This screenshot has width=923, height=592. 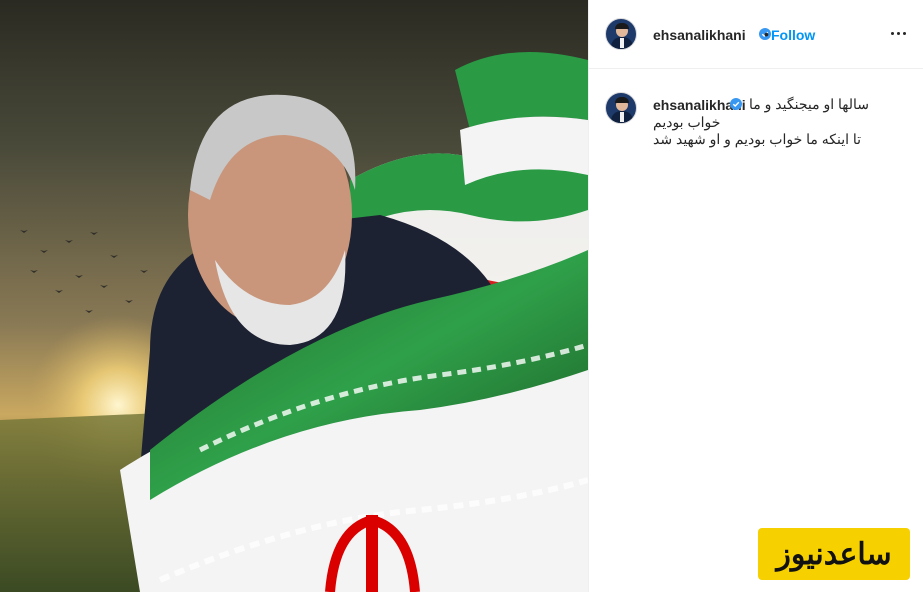 What do you see at coordinates (809, 104) in the screenshot?
I see `caption-text-line-1: سالها او میجنگید و ما` at bounding box center [809, 104].